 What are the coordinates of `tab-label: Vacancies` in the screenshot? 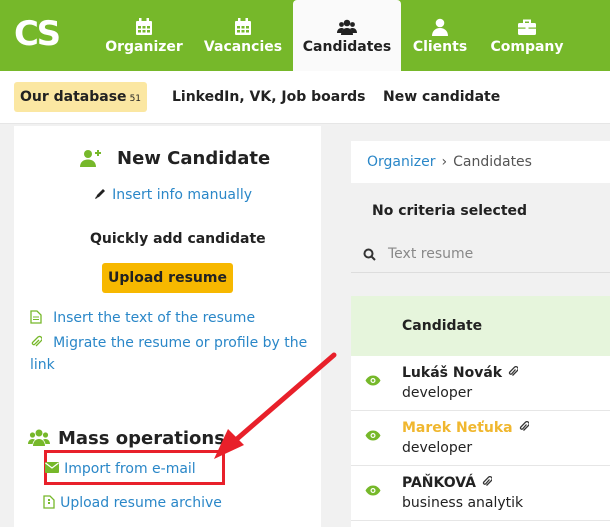 It's located at (243, 47).